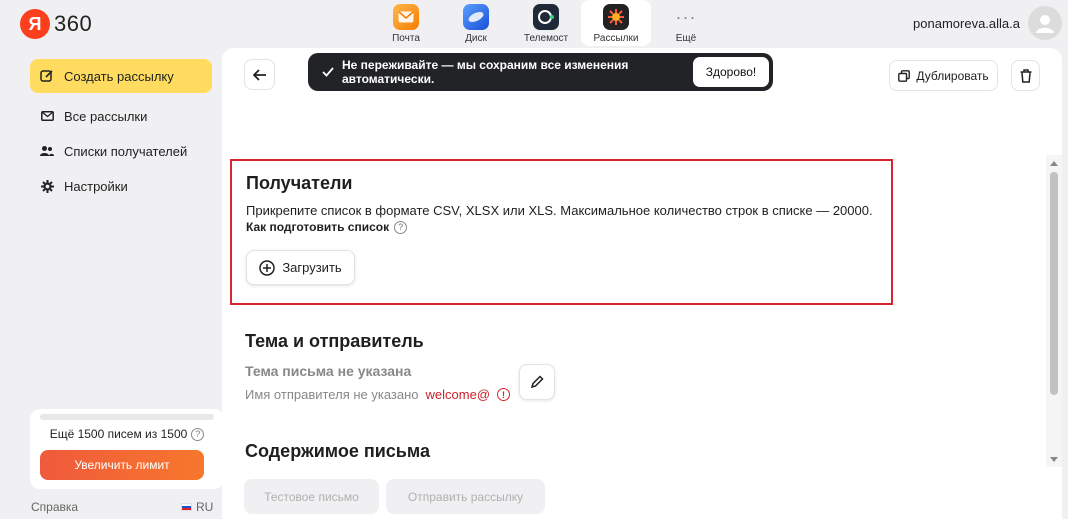 This screenshot has height=519, width=1068. What do you see at coordinates (328, 371) in the screenshot?
I see `subject-empty-text: Тема письма не указана` at bounding box center [328, 371].